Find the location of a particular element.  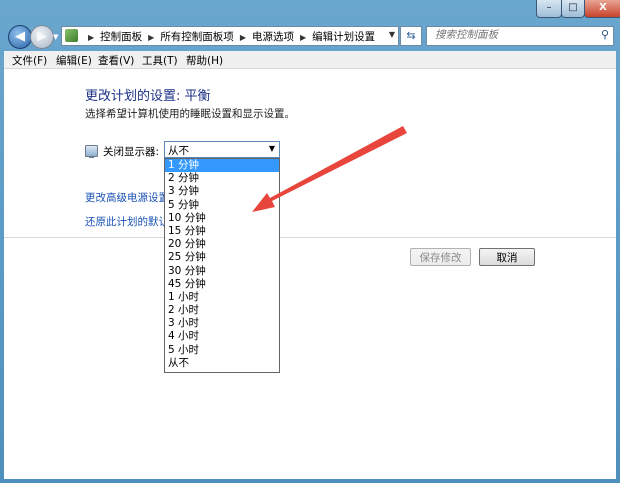

chevron-down-icon: ▼ is located at coordinates (272, 148).